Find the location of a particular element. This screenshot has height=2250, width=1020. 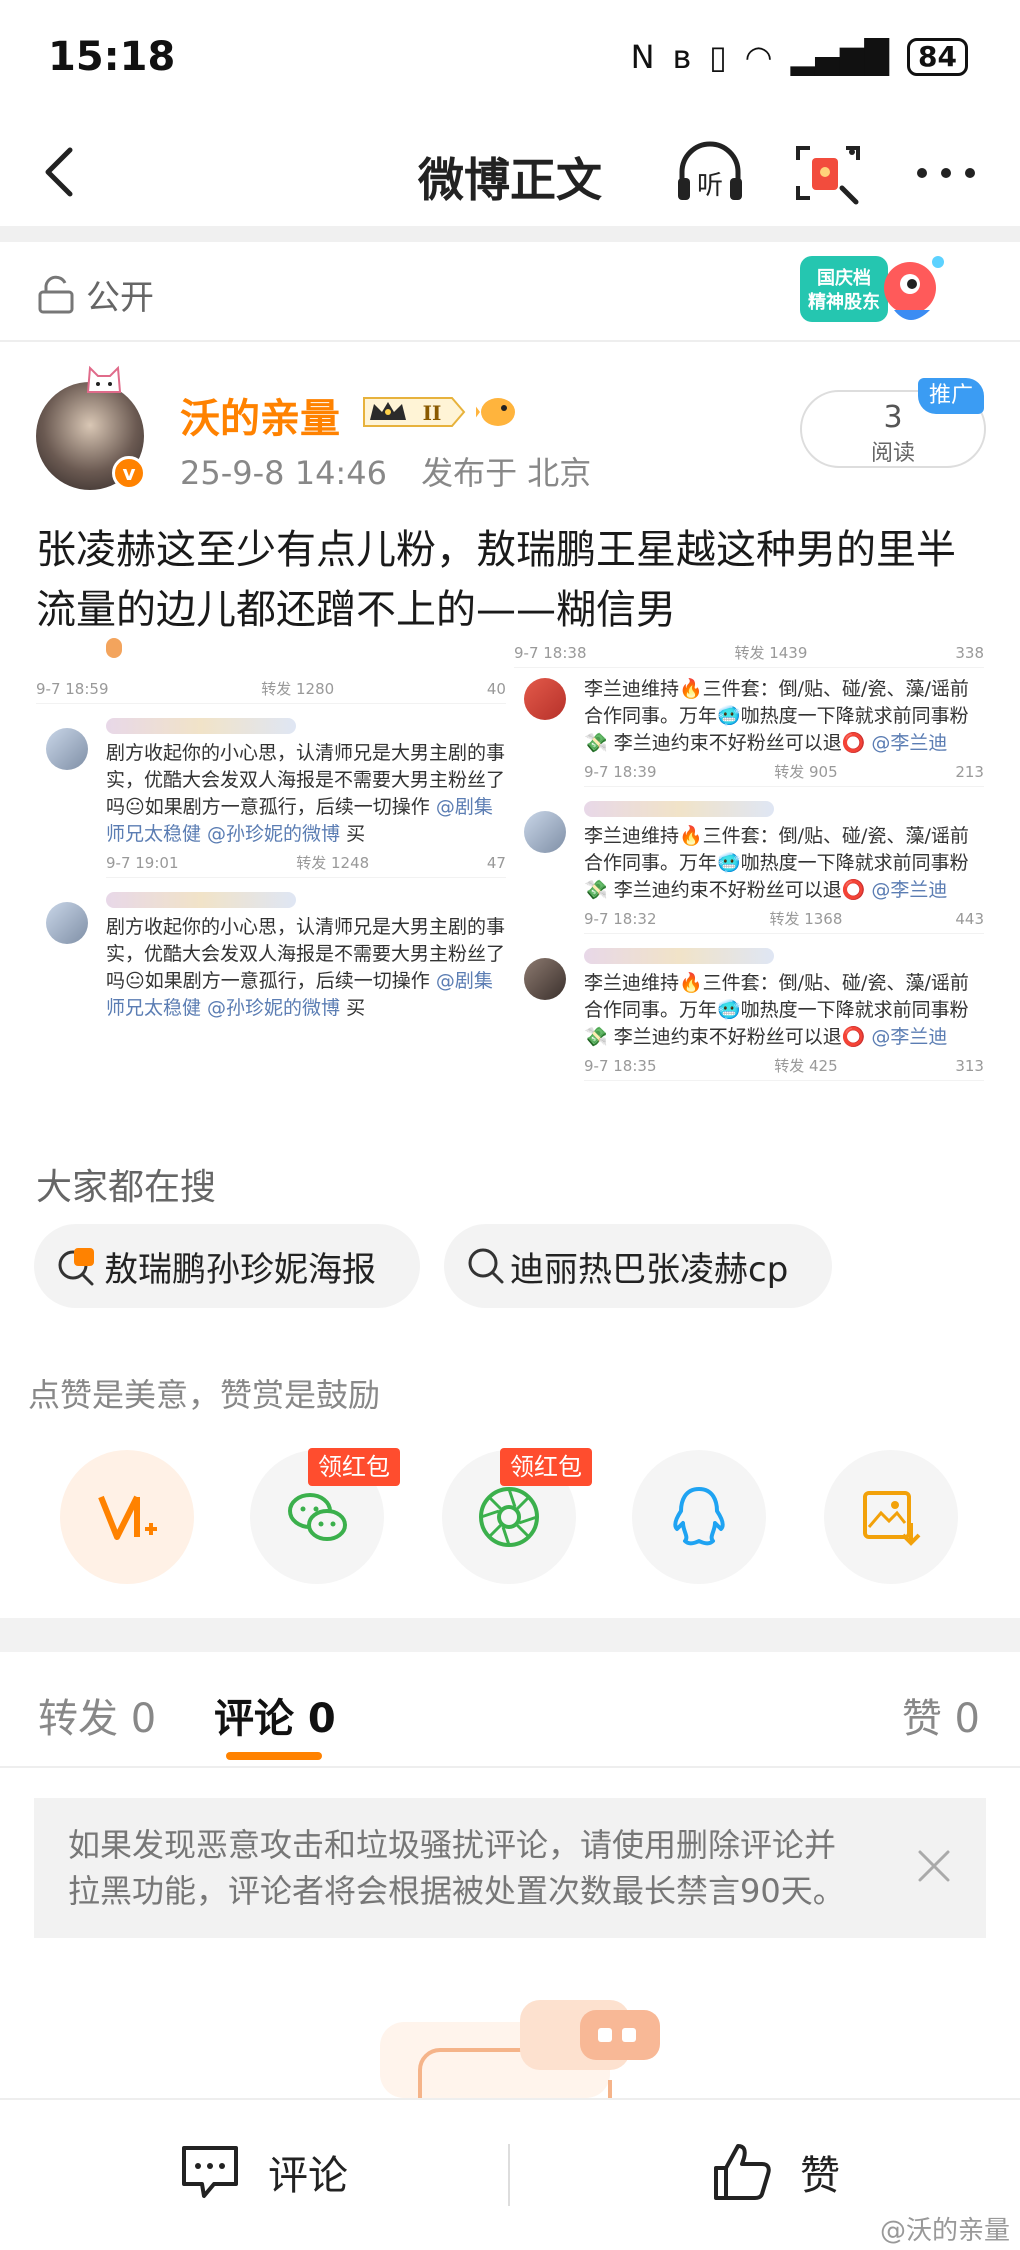

pufferfish-icon is located at coordinates (495, 412).